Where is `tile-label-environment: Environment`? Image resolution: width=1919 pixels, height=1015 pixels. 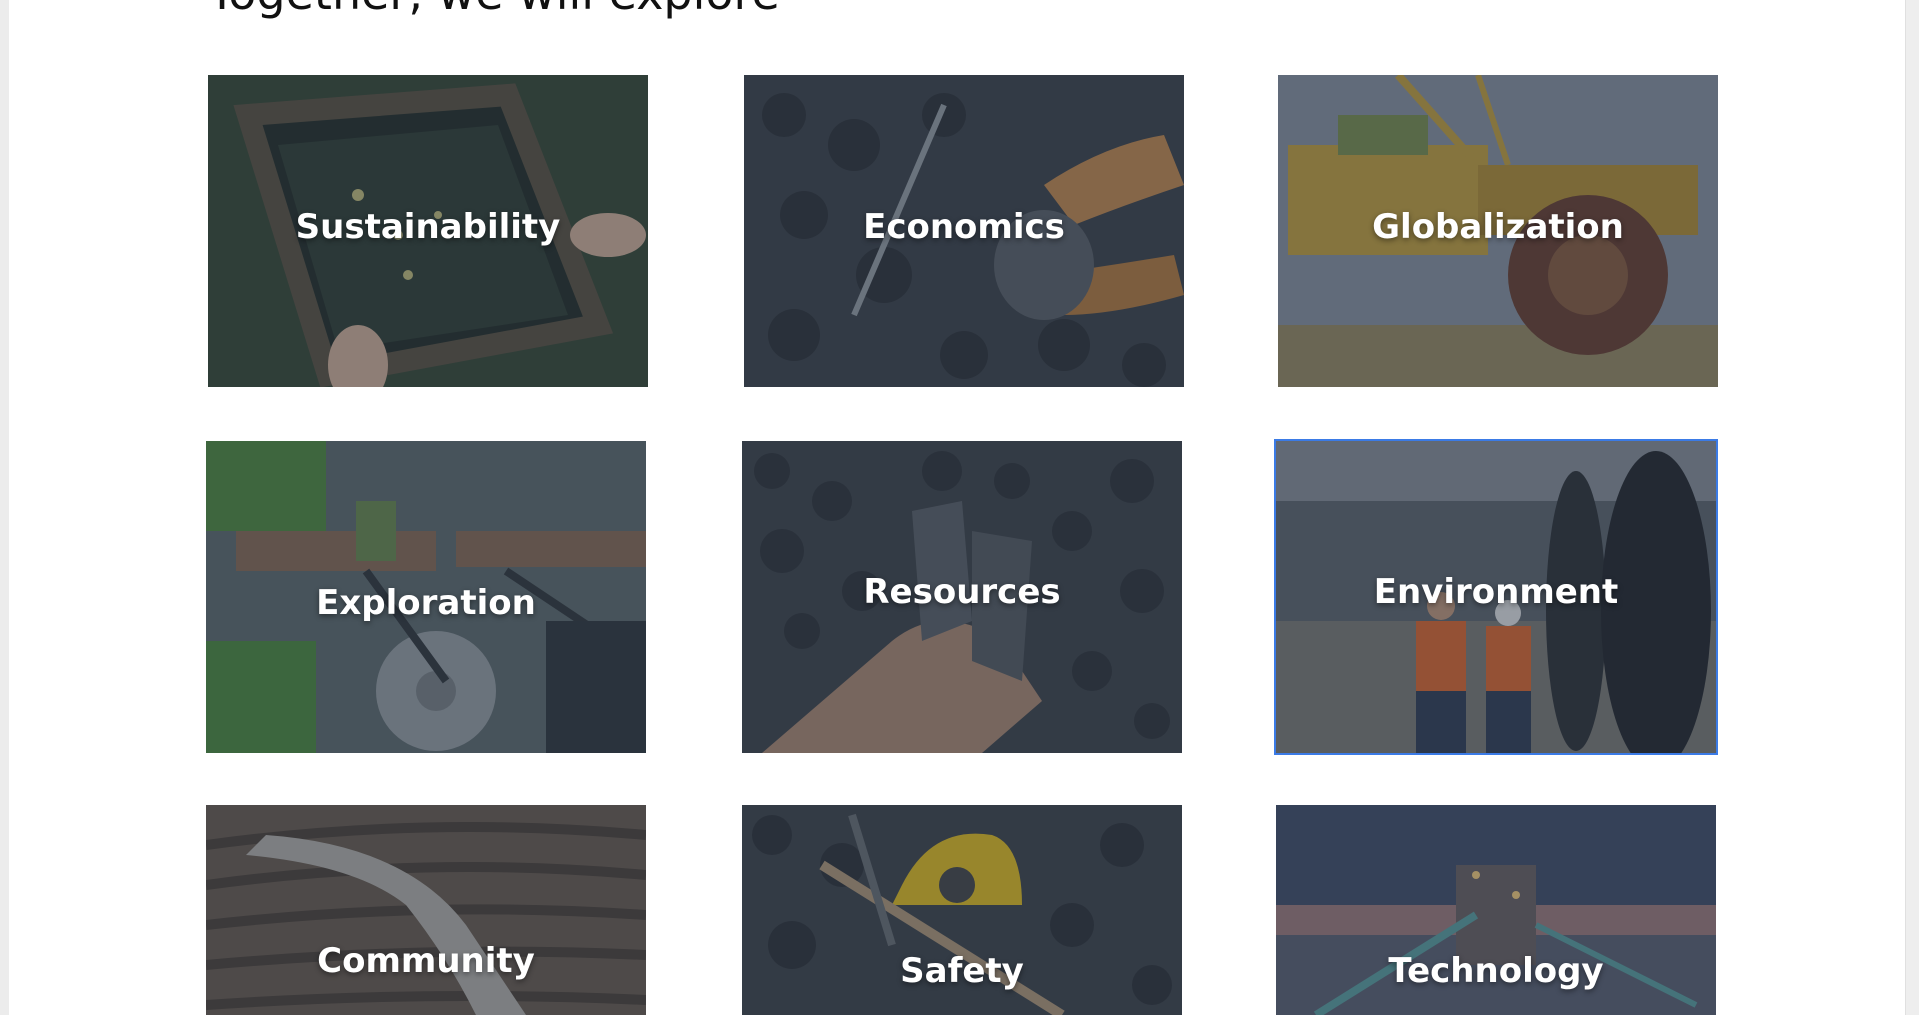
tile-label-environment: Environment is located at coordinates (1496, 592).